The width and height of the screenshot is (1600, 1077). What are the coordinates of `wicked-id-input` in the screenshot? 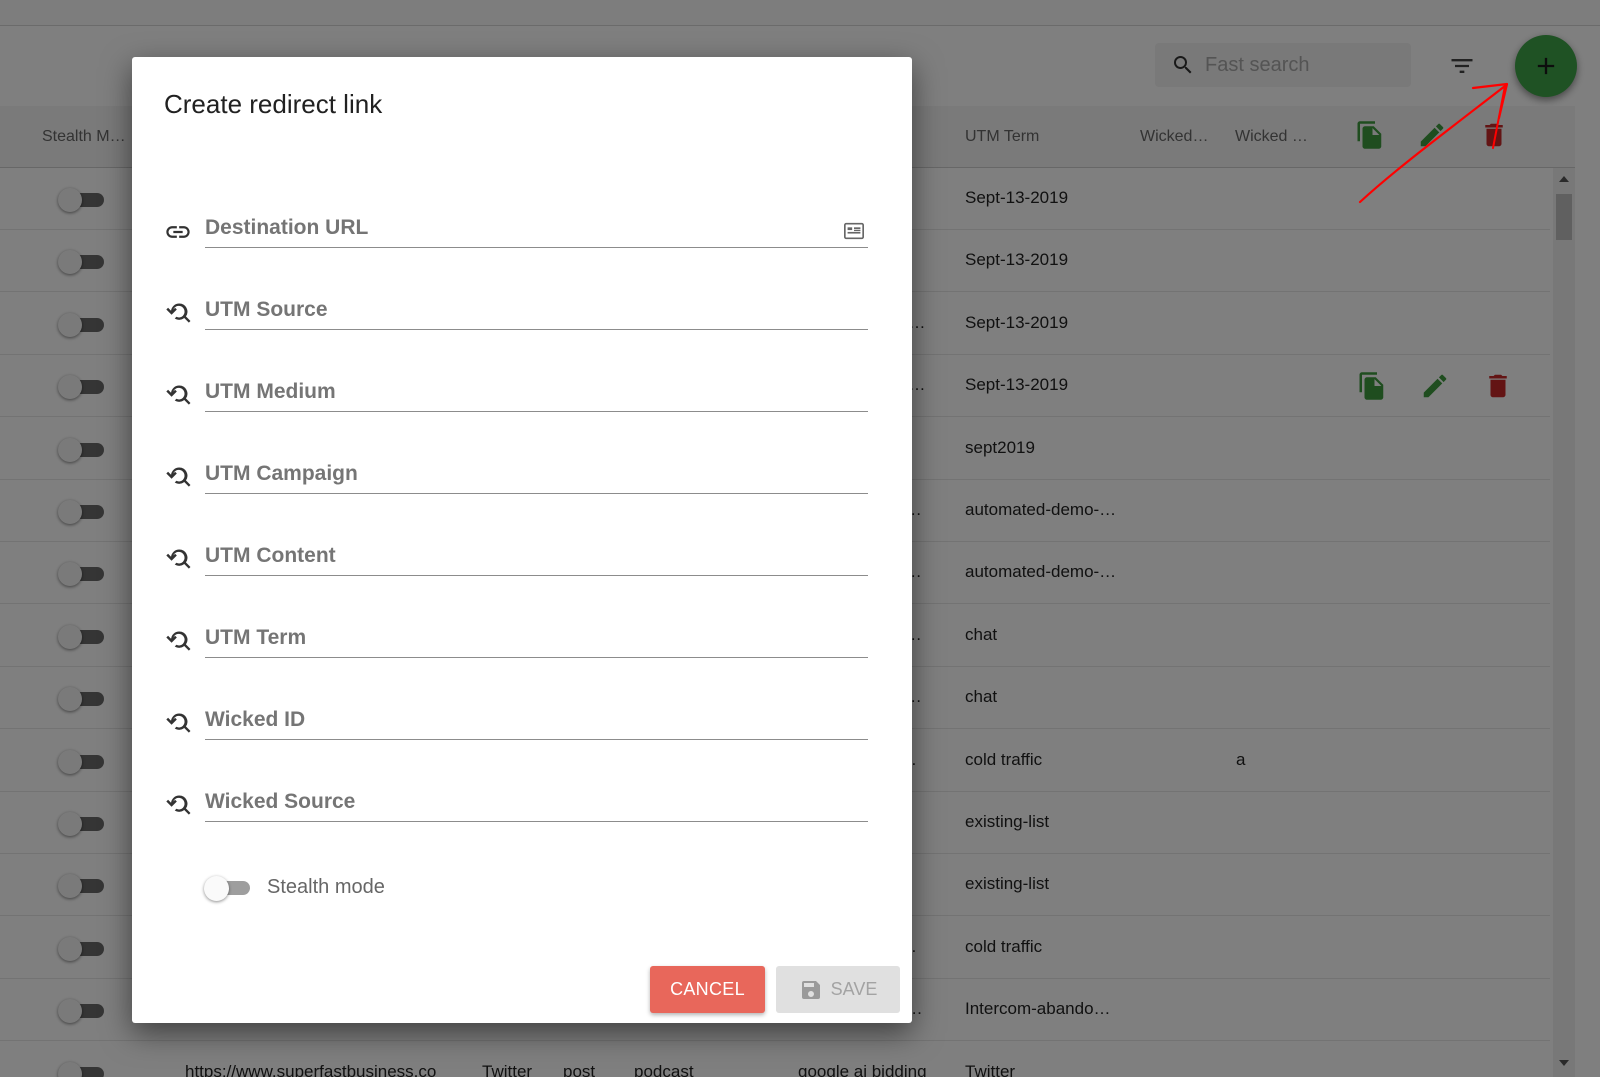 It's located at (536, 722).